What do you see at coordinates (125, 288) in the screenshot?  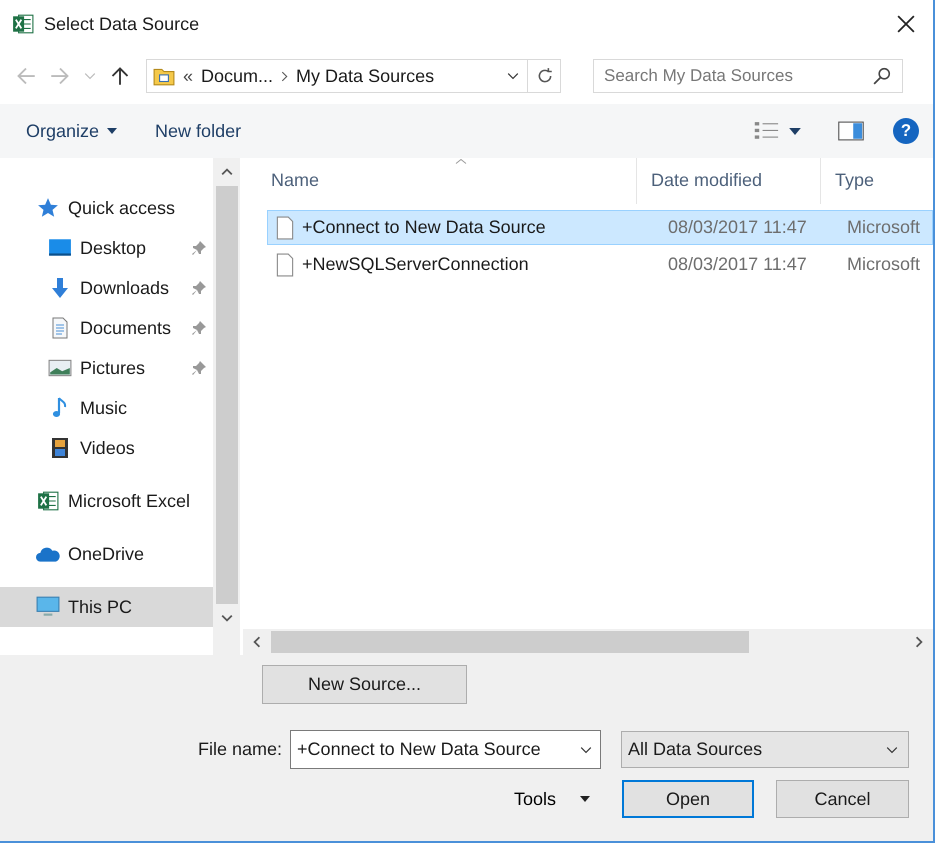 I see `sidebar-label: Downloads` at bounding box center [125, 288].